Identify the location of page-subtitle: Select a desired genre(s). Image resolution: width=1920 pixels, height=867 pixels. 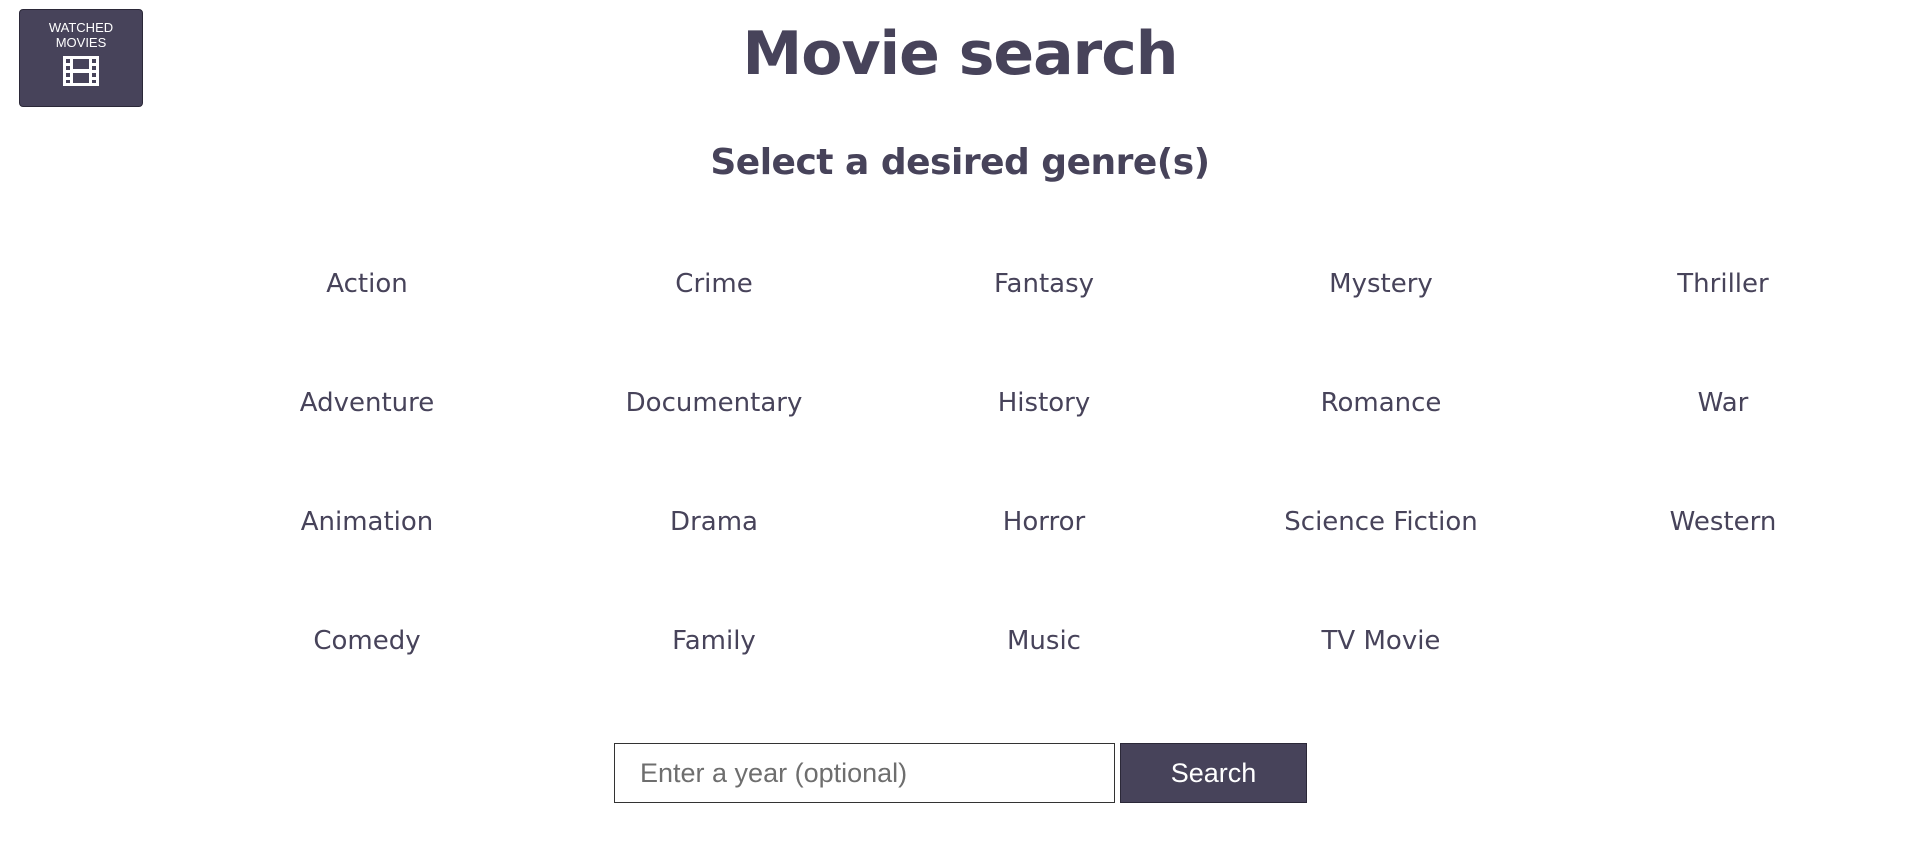
(960, 162).